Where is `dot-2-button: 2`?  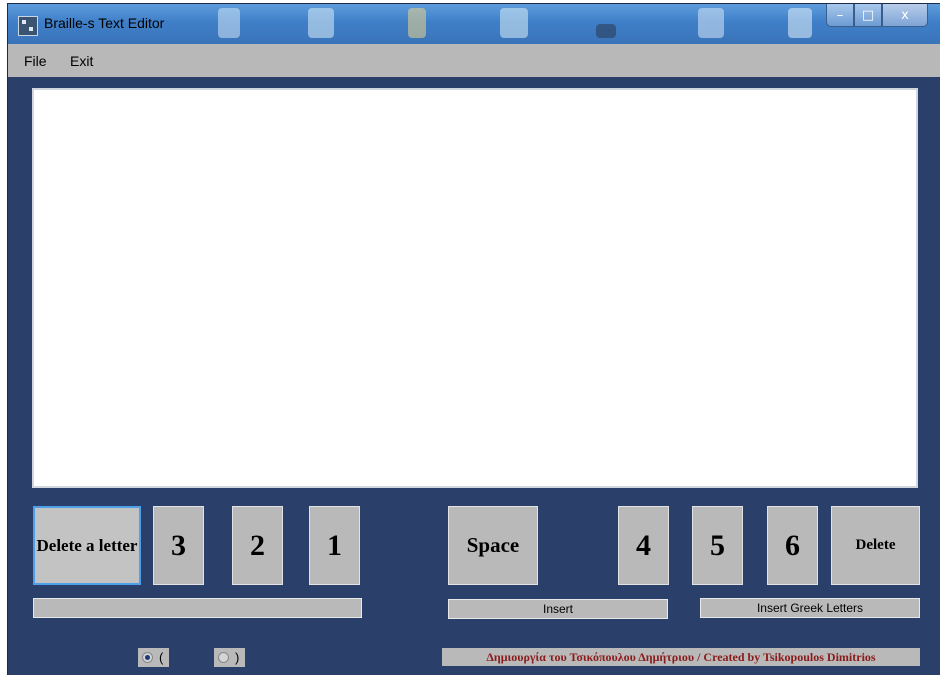
dot-2-button: 2 is located at coordinates (257, 545).